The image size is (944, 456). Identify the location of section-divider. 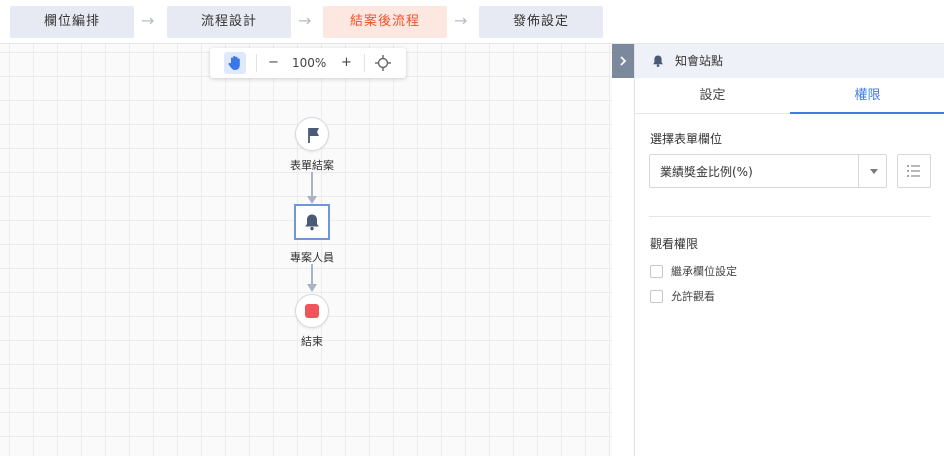
(790, 216).